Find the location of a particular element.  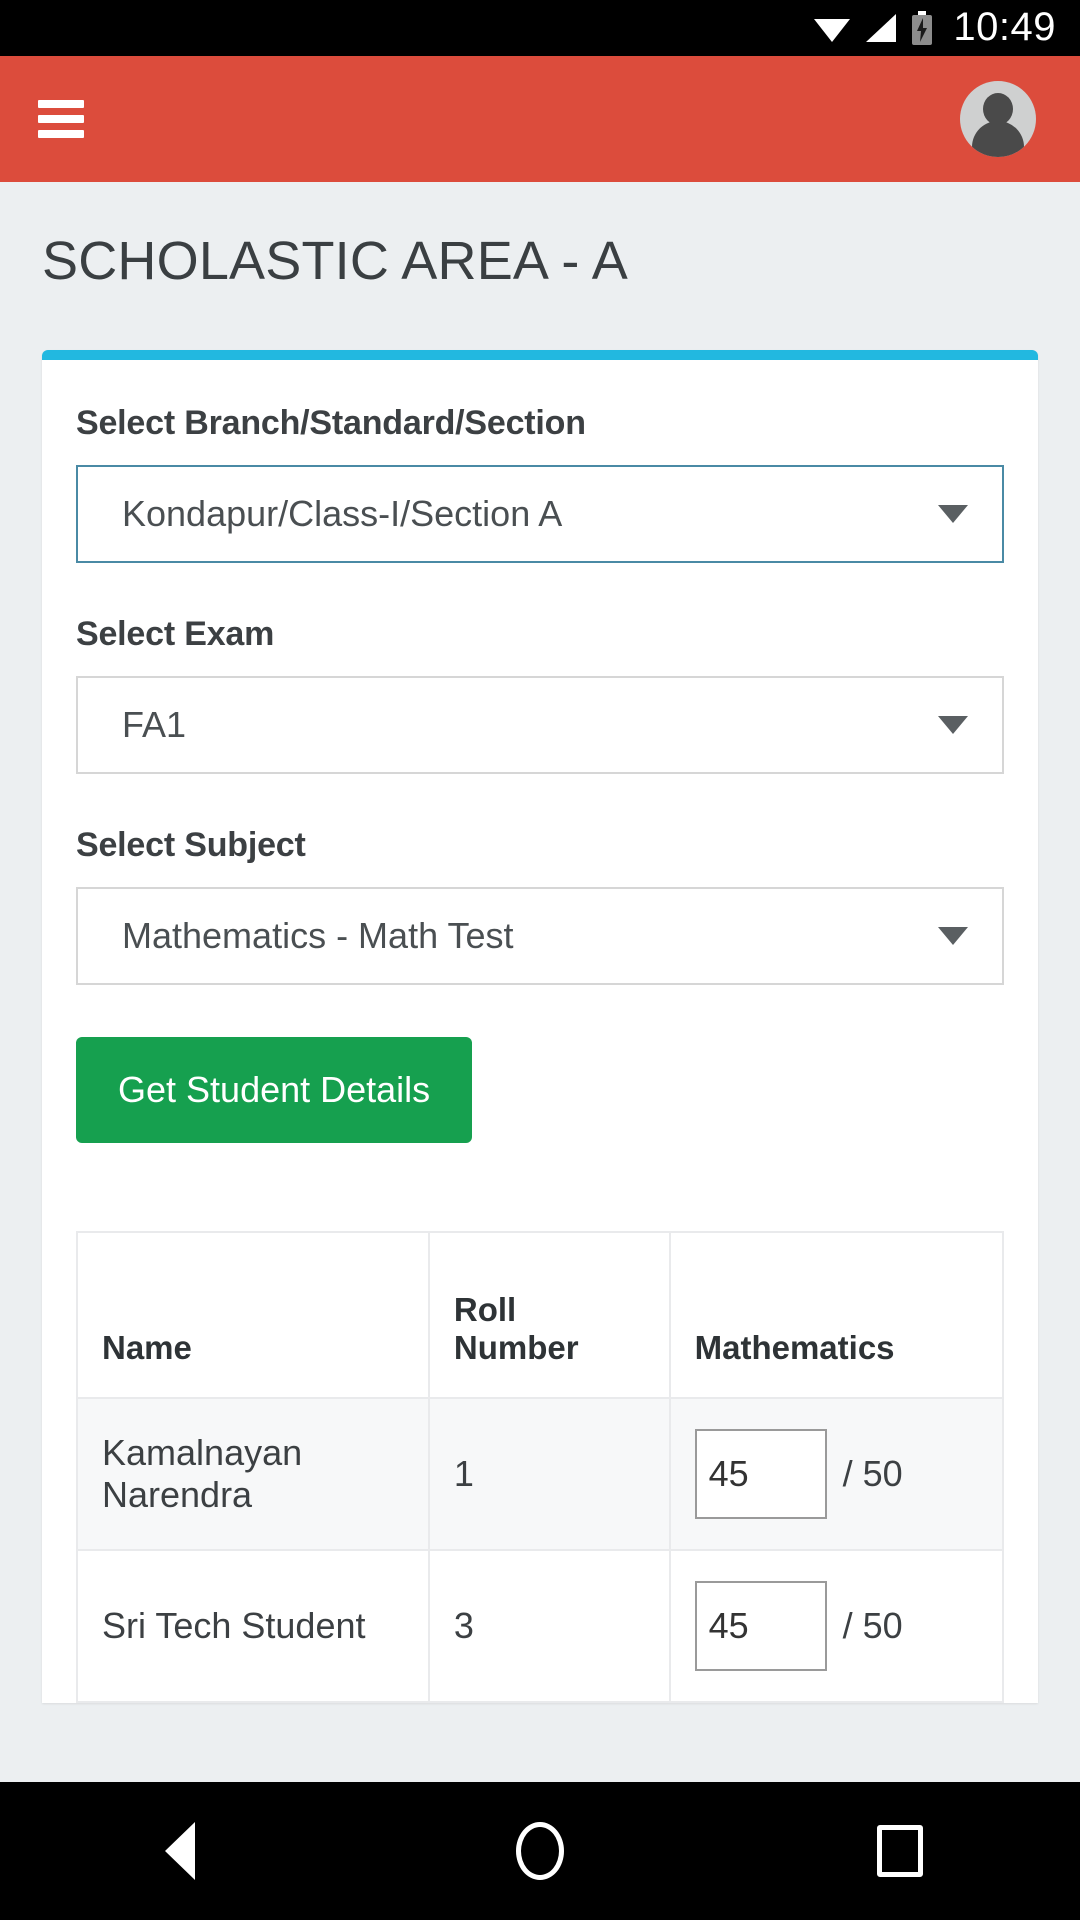

table-row: Sri Tech Student 3 / 50 is located at coordinates (540, 1626).